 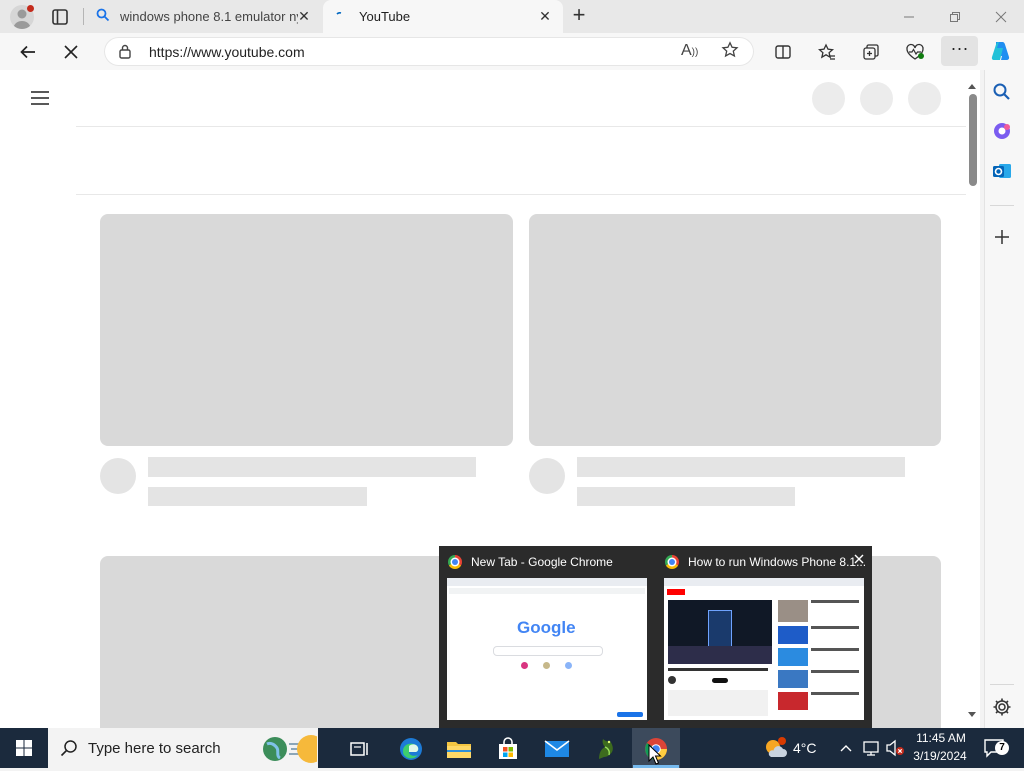 I want to click on read-aloud-icon: A)), so click(x=689, y=51).